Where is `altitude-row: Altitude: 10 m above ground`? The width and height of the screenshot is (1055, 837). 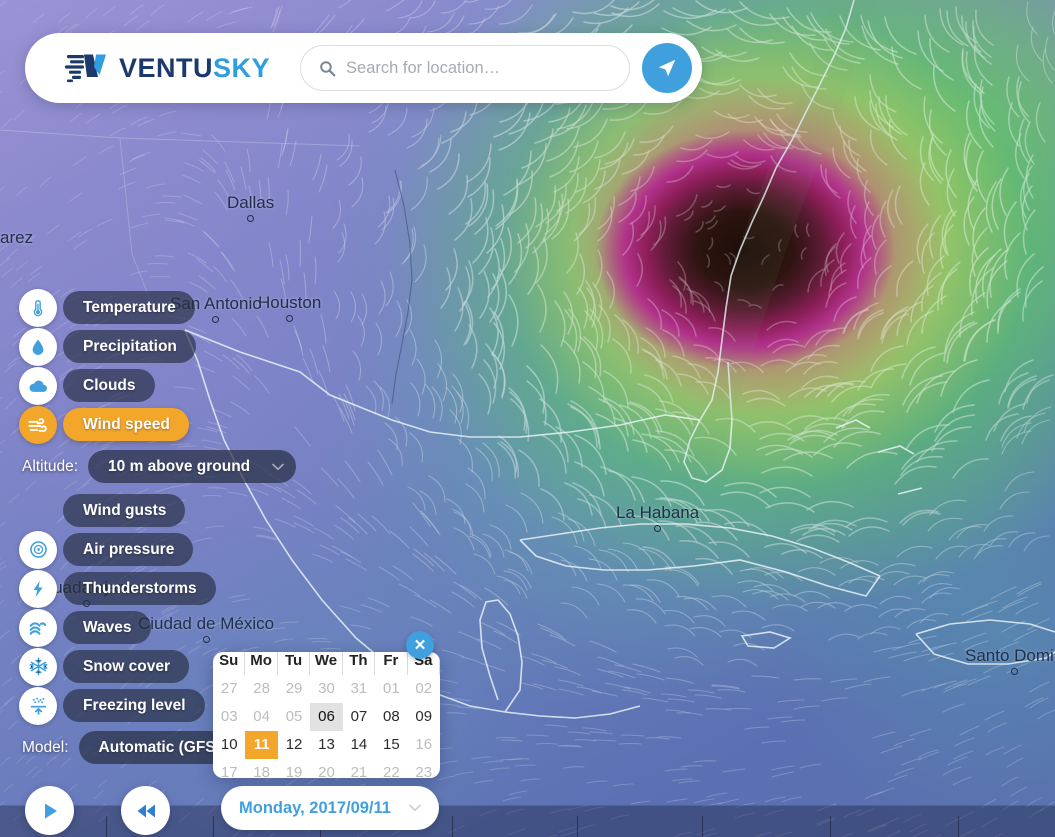 altitude-row: Altitude: 10 m above ground is located at coordinates (159, 466).